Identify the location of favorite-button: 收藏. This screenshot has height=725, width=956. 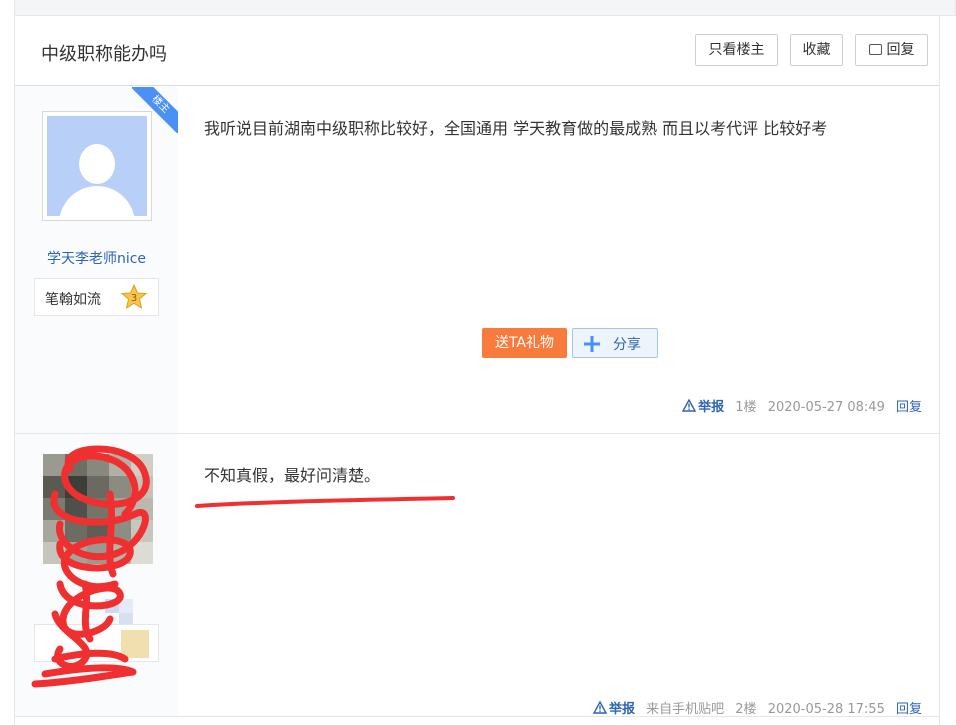
(816, 50).